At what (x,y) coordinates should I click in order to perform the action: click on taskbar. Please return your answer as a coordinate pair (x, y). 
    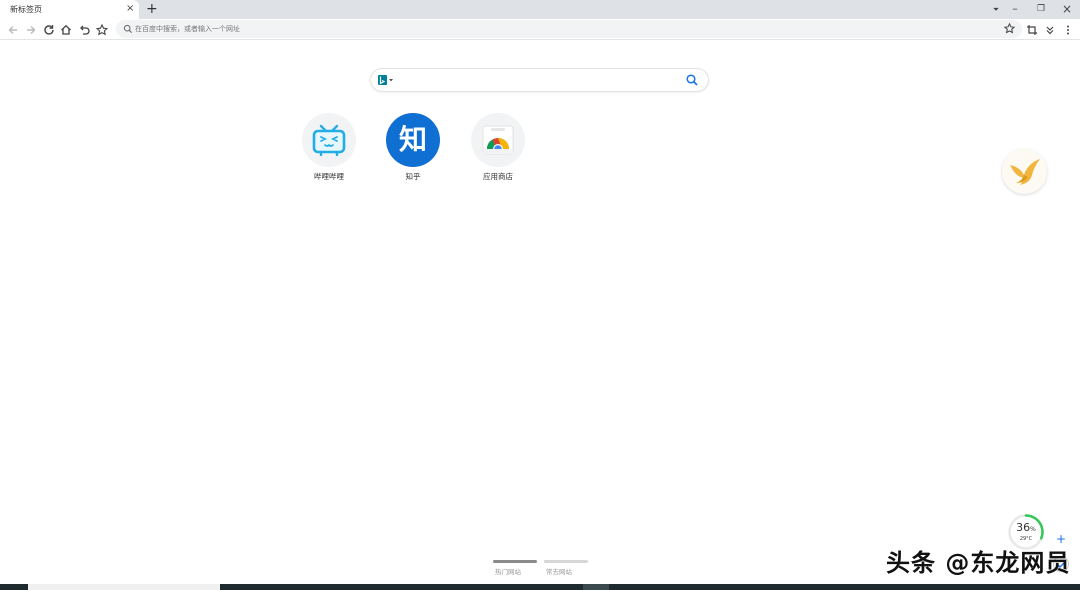
    Looking at the image, I should click on (540, 587).